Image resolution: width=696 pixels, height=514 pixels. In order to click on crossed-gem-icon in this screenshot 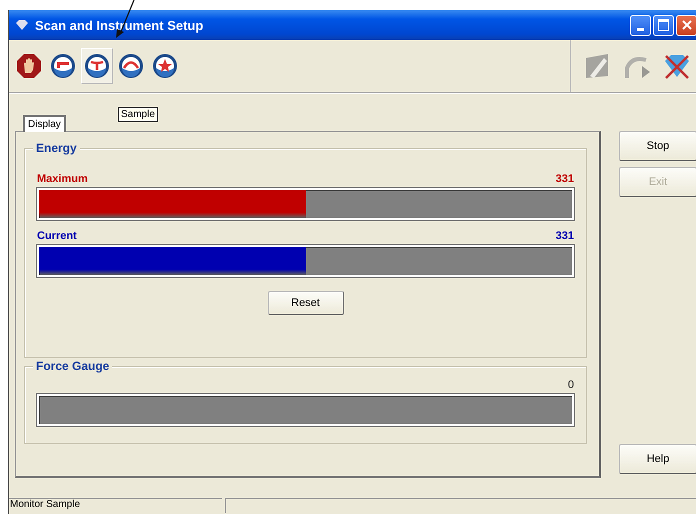, I will do `click(677, 66)`.